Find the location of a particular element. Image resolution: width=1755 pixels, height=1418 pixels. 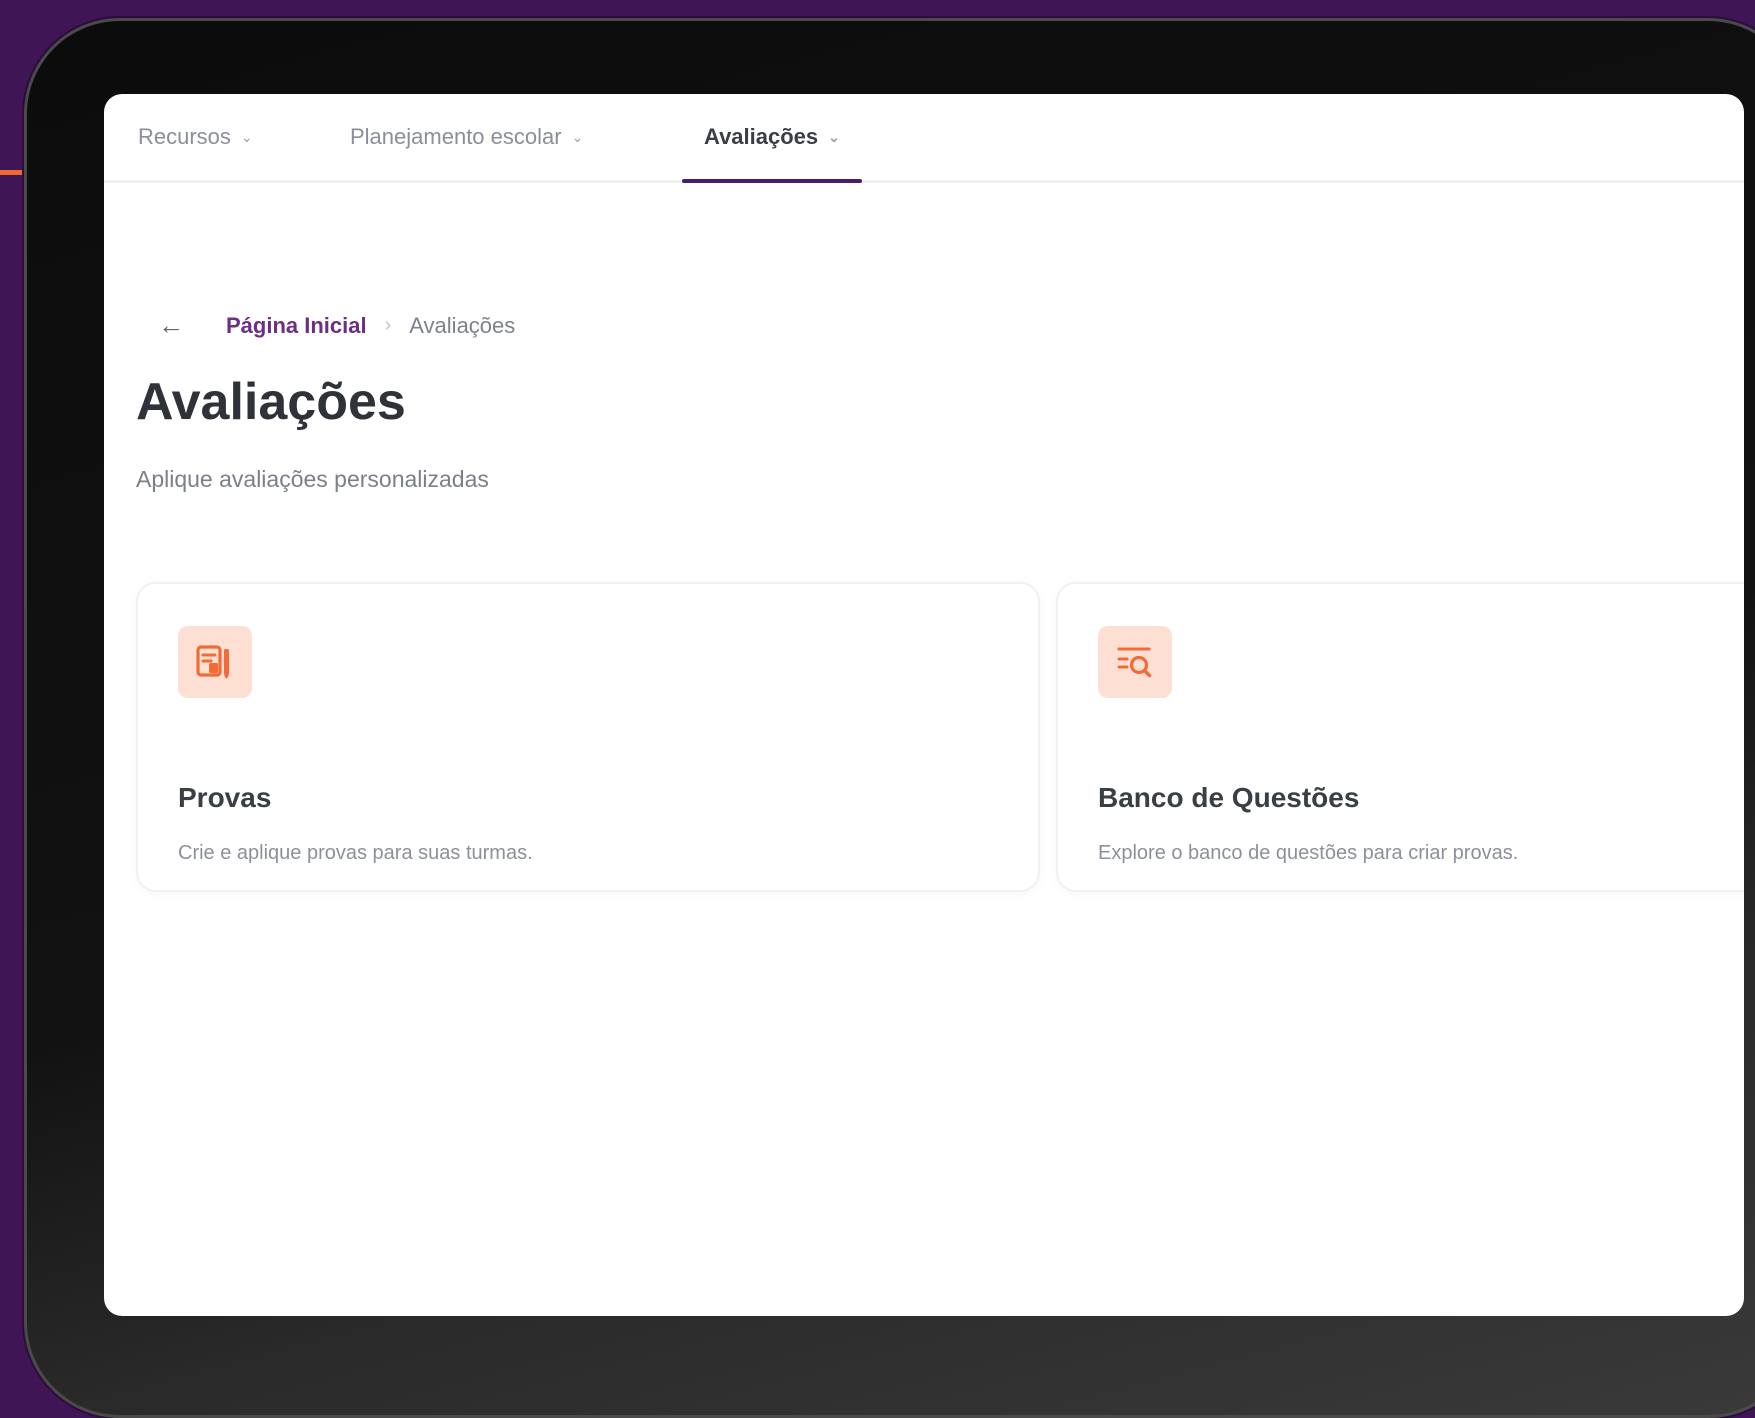

list-search-icon is located at coordinates (1135, 662).